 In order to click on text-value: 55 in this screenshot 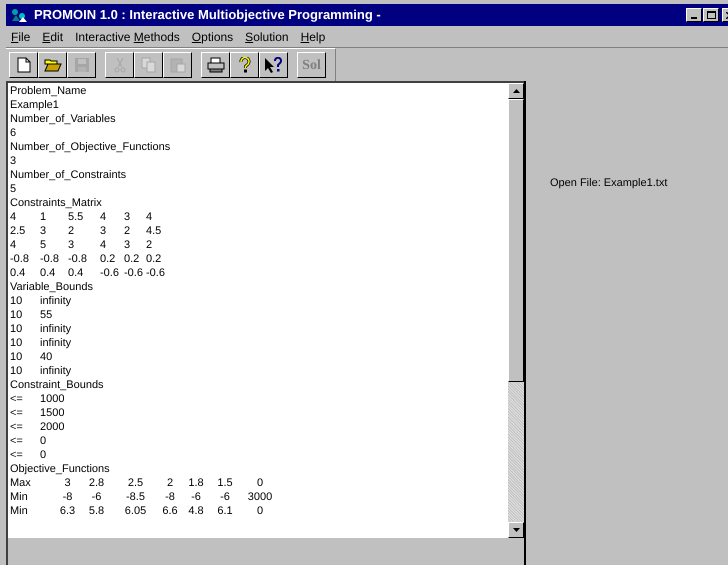, I will do `click(47, 315)`.